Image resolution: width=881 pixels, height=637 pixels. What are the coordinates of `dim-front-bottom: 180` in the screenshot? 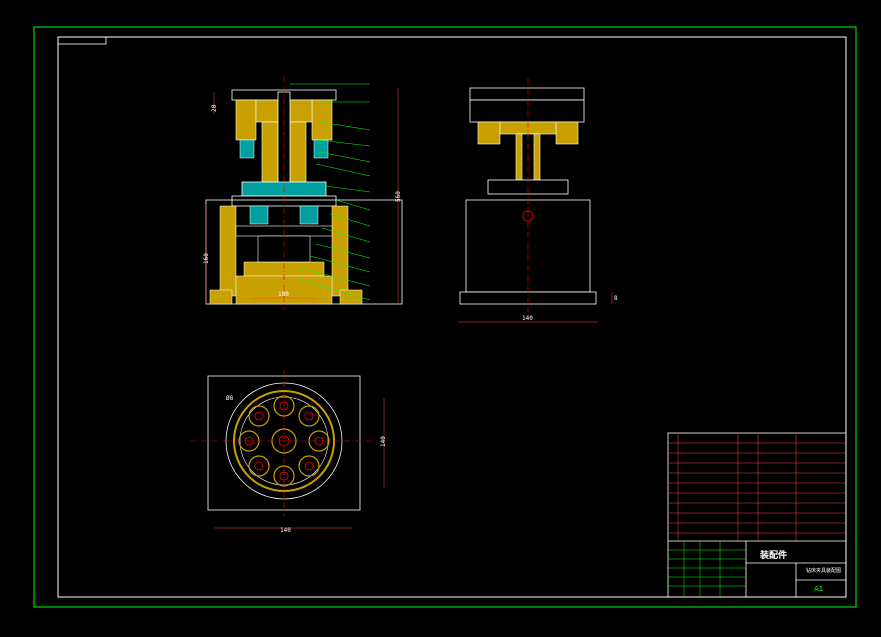 It's located at (283, 294).